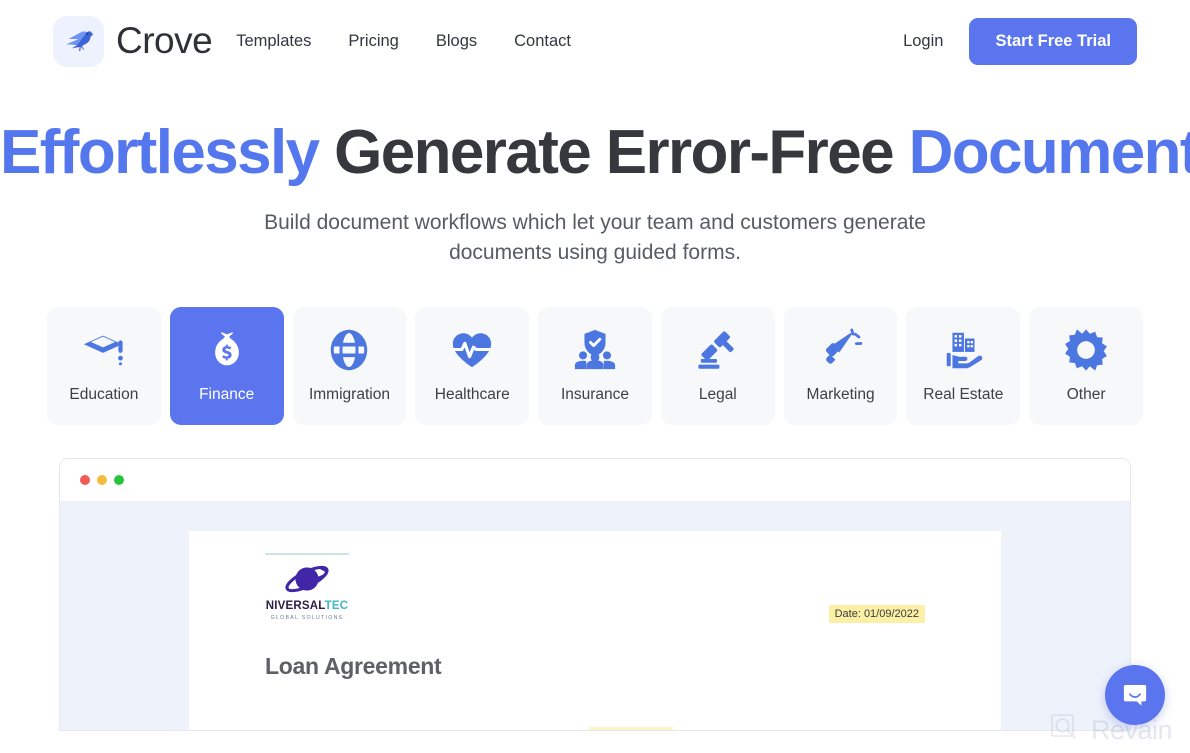  I want to click on nav-item-pricing: Pricing, so click(373, 41).